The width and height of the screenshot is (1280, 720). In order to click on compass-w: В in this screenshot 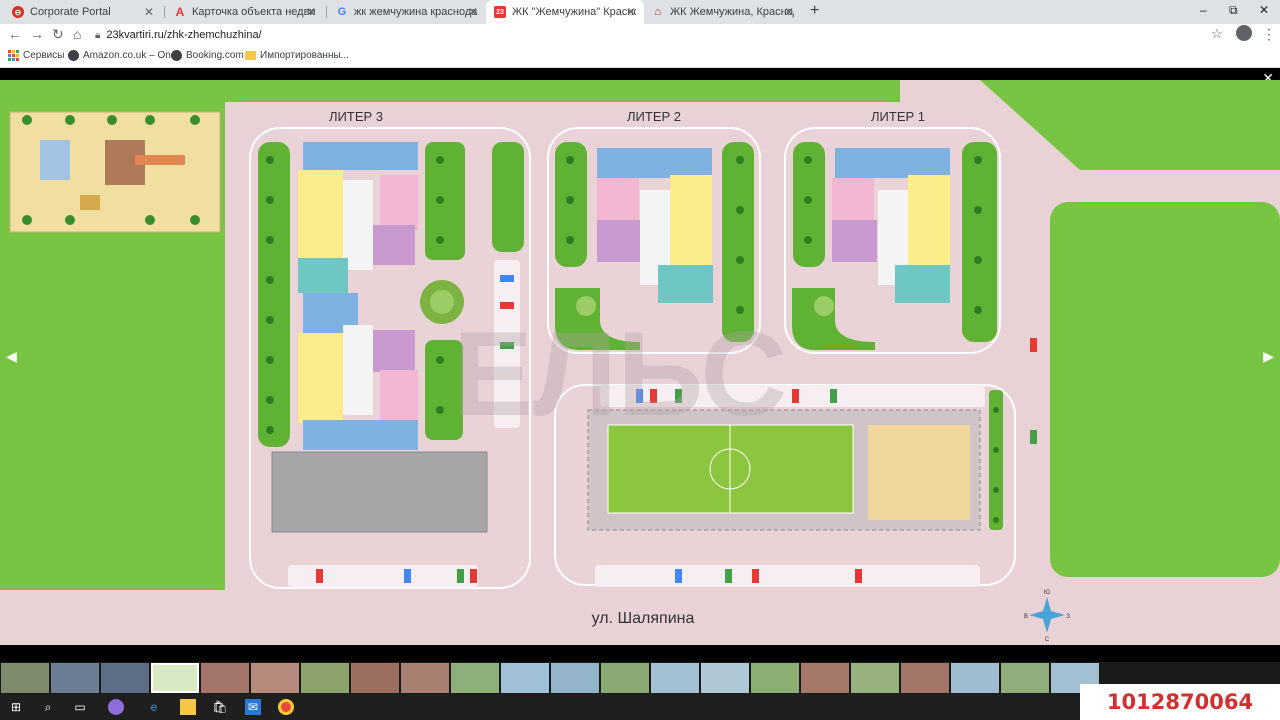, I will do `click(1026, 617)`.